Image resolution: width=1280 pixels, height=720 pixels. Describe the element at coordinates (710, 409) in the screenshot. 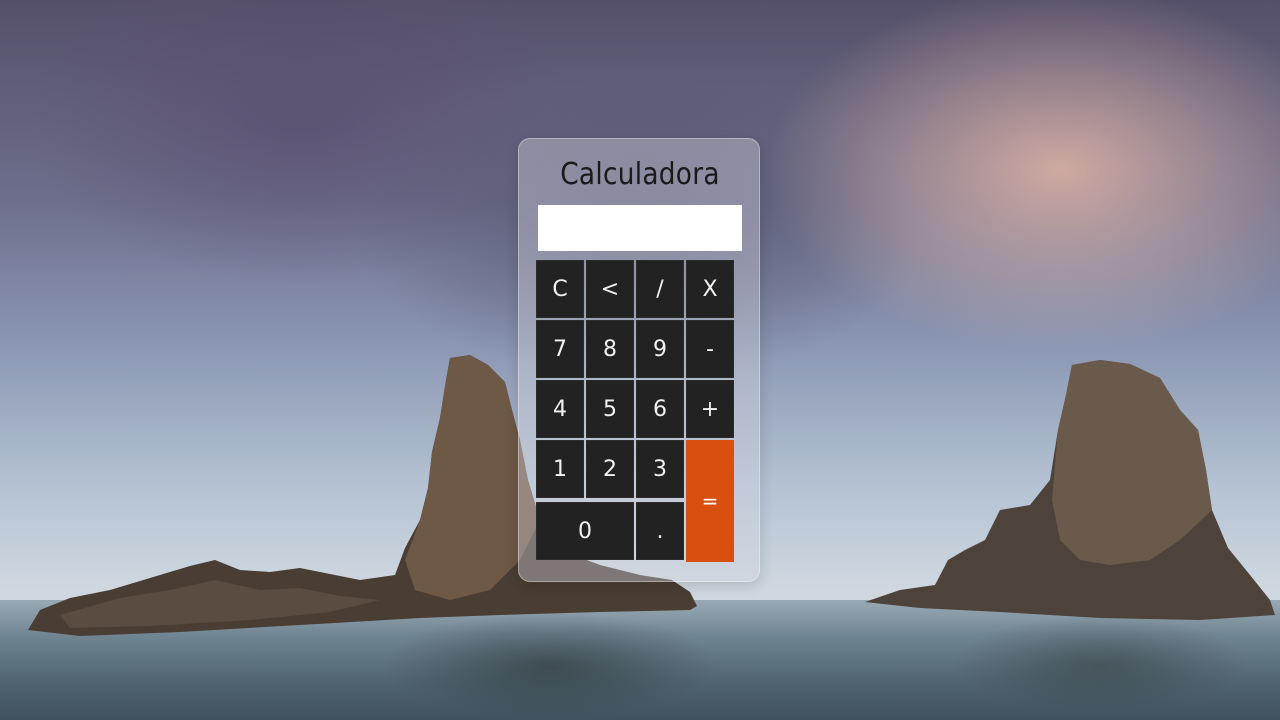

I see `add-button: +` at that location.